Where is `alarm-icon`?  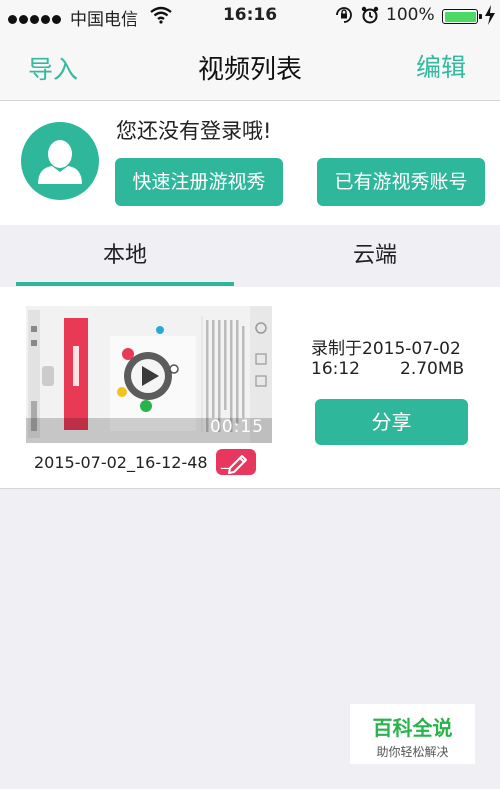 alarm-icon is located at coordinates (370, 17).